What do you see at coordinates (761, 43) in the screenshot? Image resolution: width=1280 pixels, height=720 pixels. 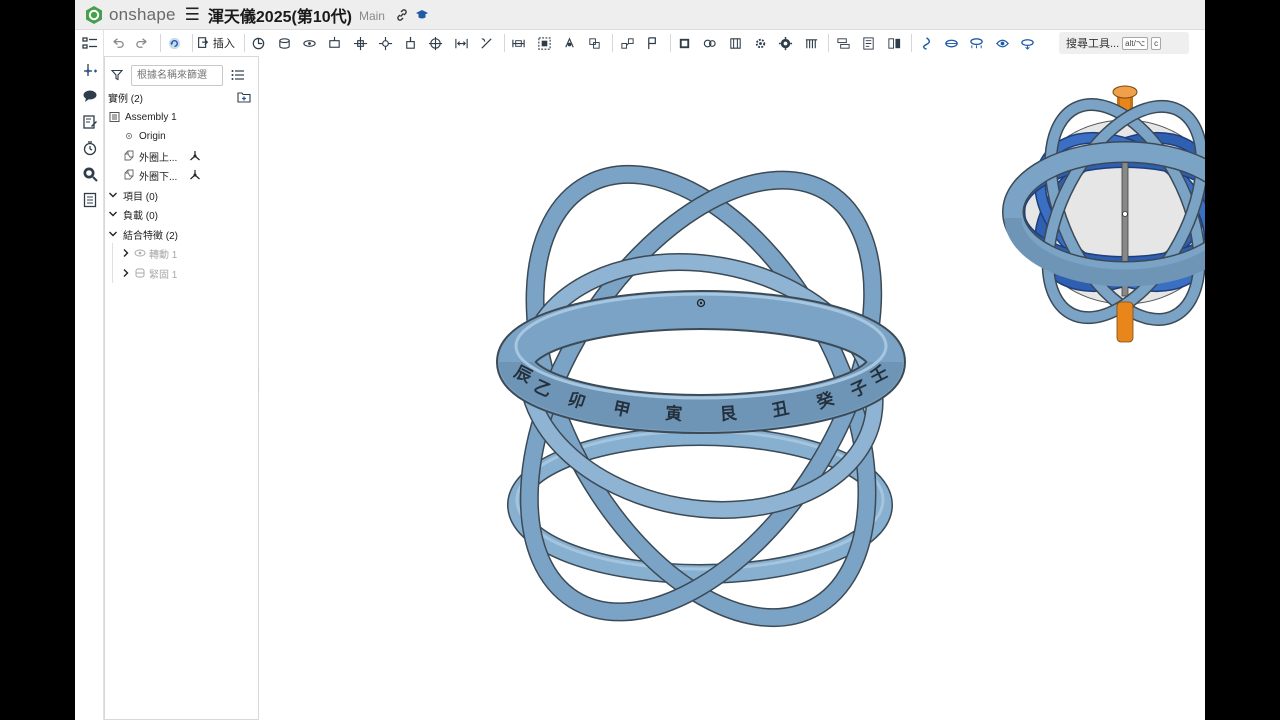 I see `linear-relation-icon` at bounding box center [761, 43].